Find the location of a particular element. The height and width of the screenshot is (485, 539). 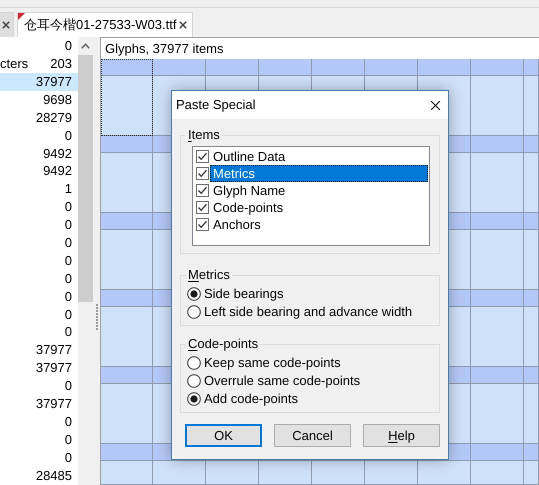

group-label: Metrics is located at coordinates (209, 275).